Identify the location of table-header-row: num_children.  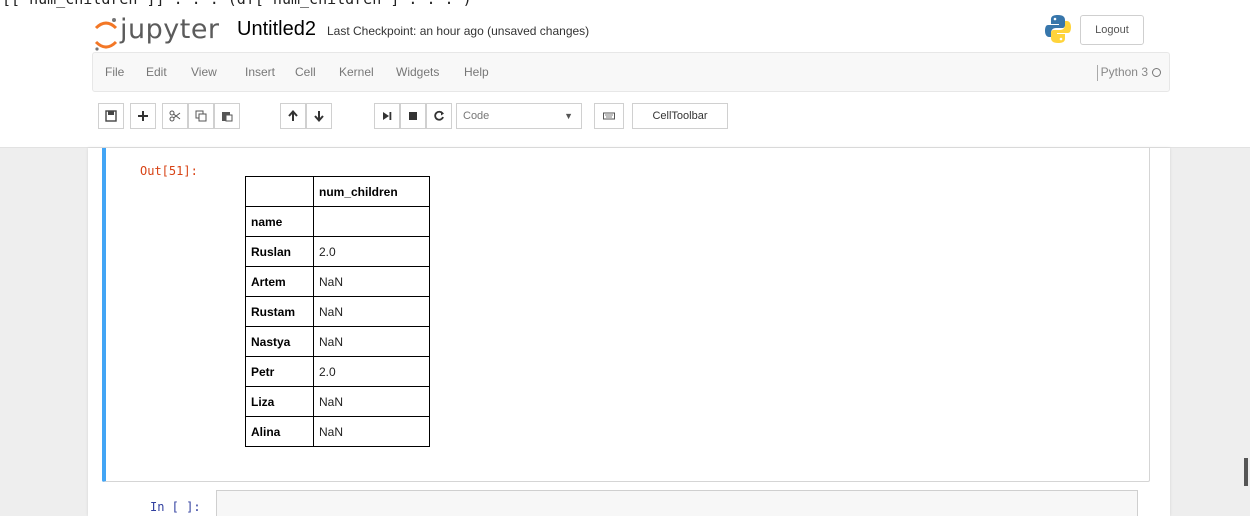
(337, 191).